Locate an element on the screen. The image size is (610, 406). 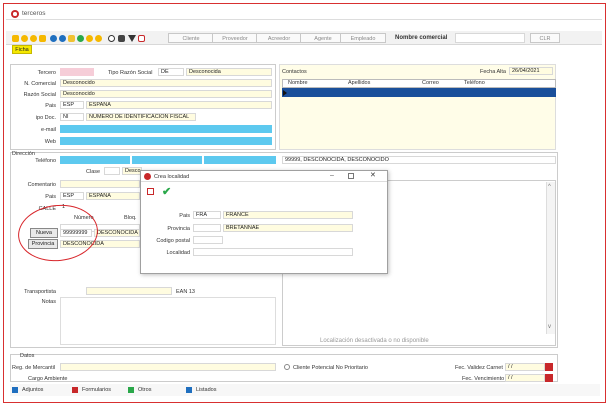
fecha-alta-label: Fecha Alta is located at coordinates (493, 72).